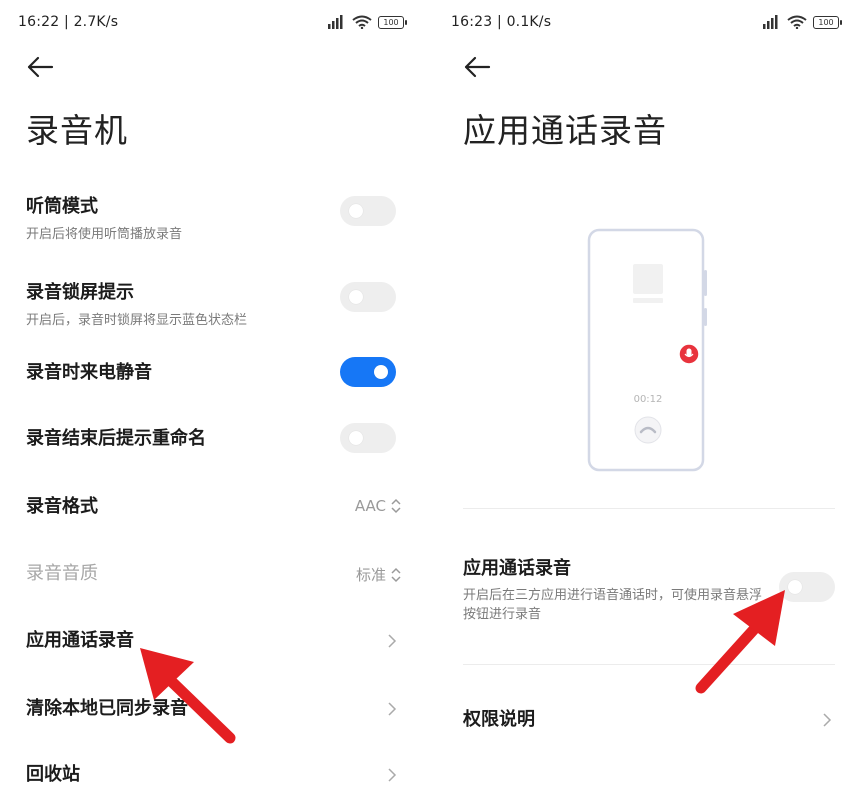  What do you see at coordinates (649, 722) in the screenshot?
I see `permissions-row: 权限说明` at bounding box center [649, 722].